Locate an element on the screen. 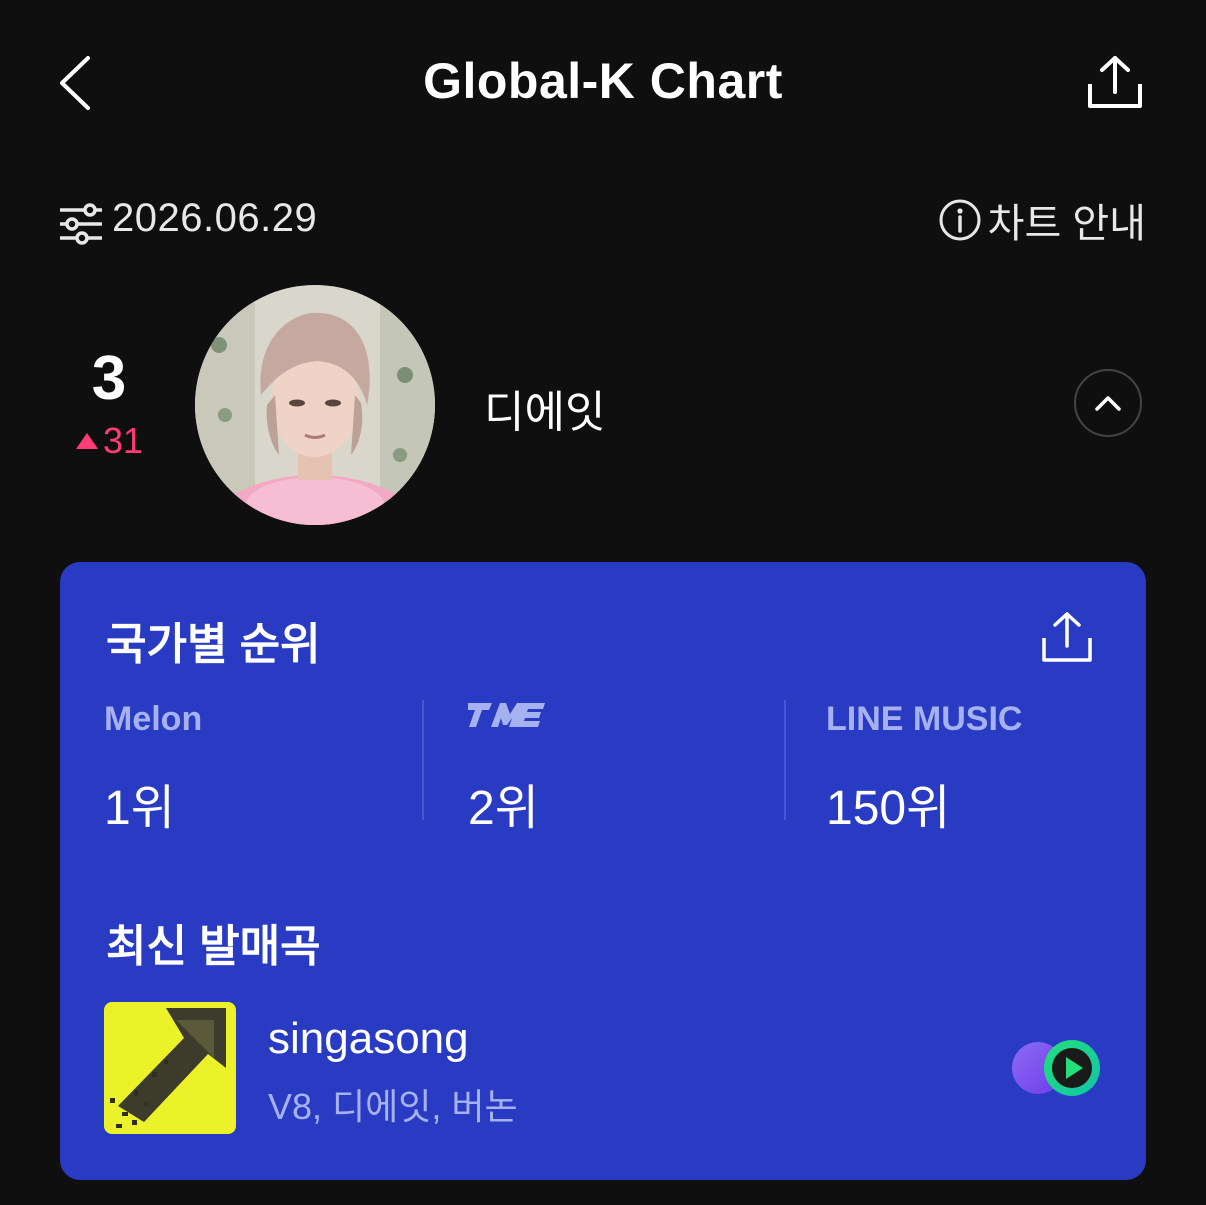 This screenshot has height=1205, width=1206. rank-number: 3 is located at coordinates (109, 378).